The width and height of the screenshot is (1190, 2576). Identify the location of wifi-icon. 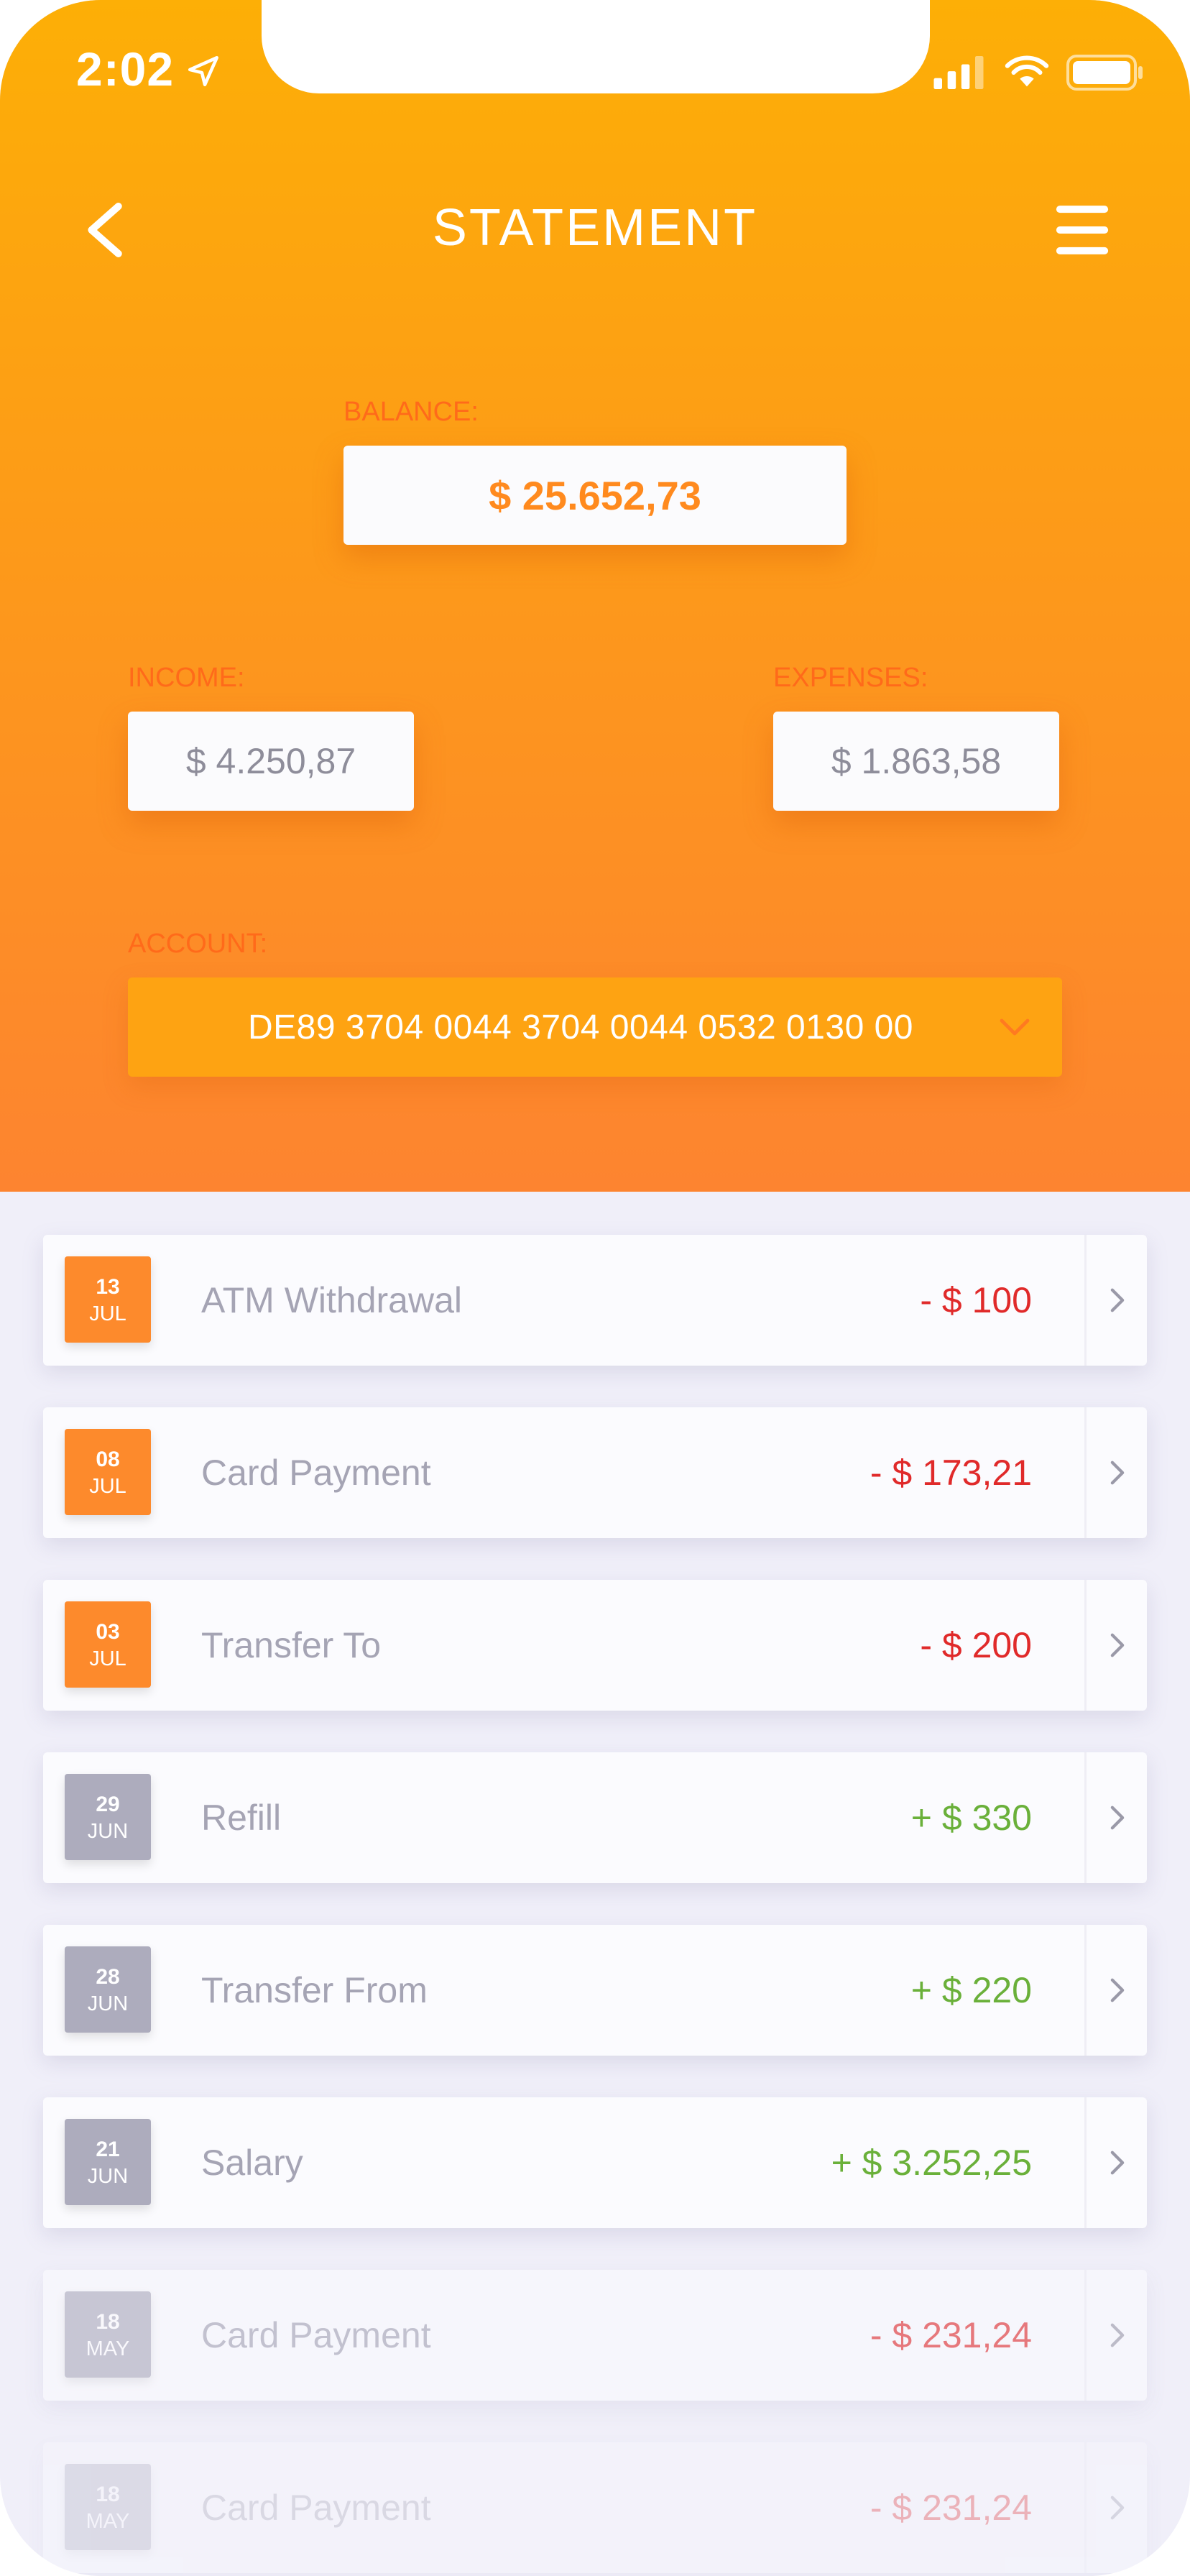
(1027, 71).